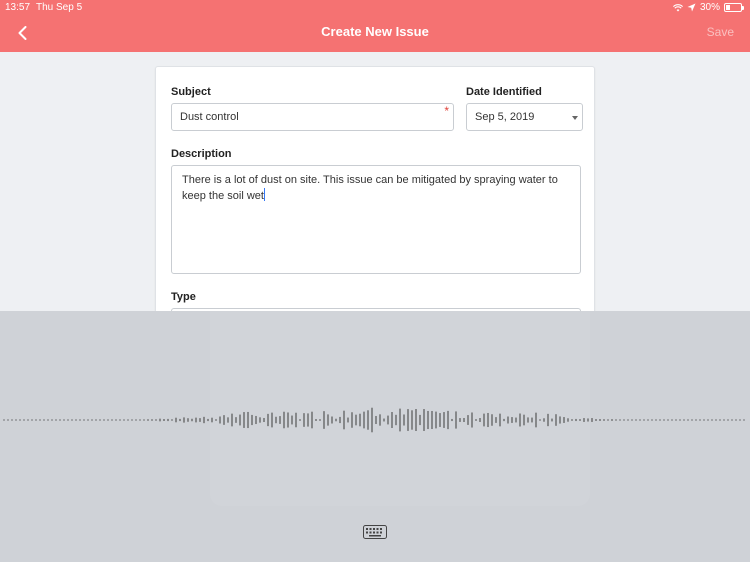 The height and width of the screenshot is (562, 750). I want to click on required-marker: *, so click(446, 111).